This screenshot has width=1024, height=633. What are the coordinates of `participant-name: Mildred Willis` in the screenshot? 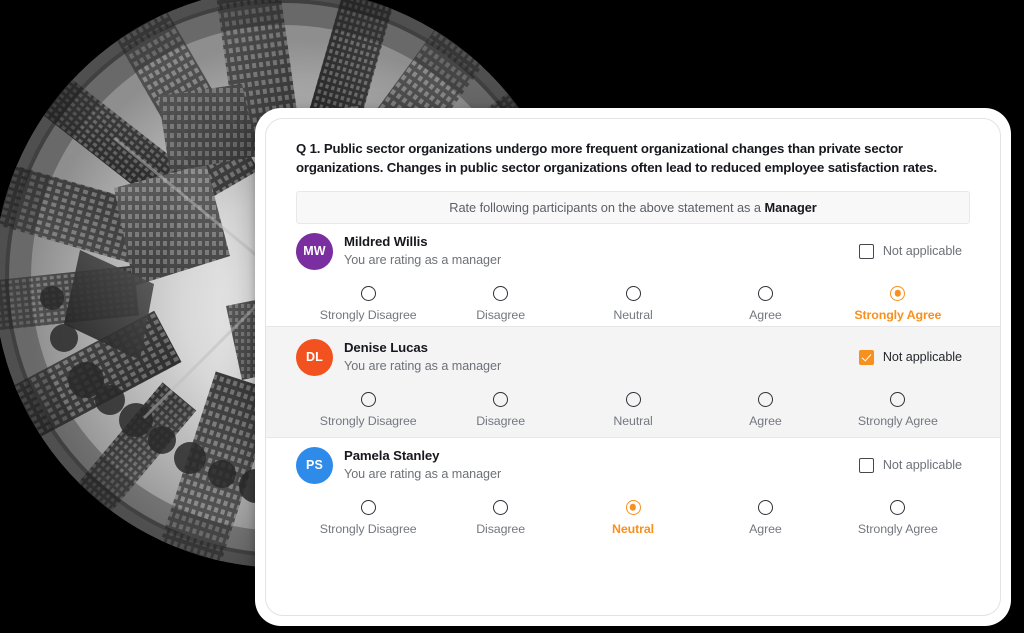 It's located at (386, 242).